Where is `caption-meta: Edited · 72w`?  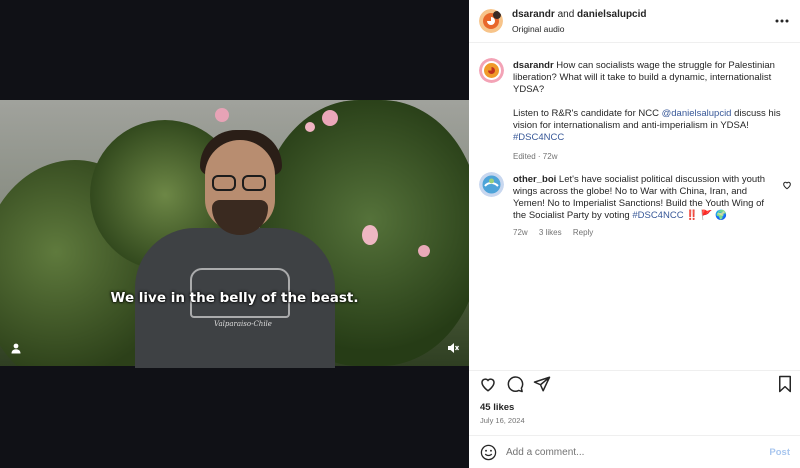
caption-meta: Edited · 72w is located at coordinates (535, 156).